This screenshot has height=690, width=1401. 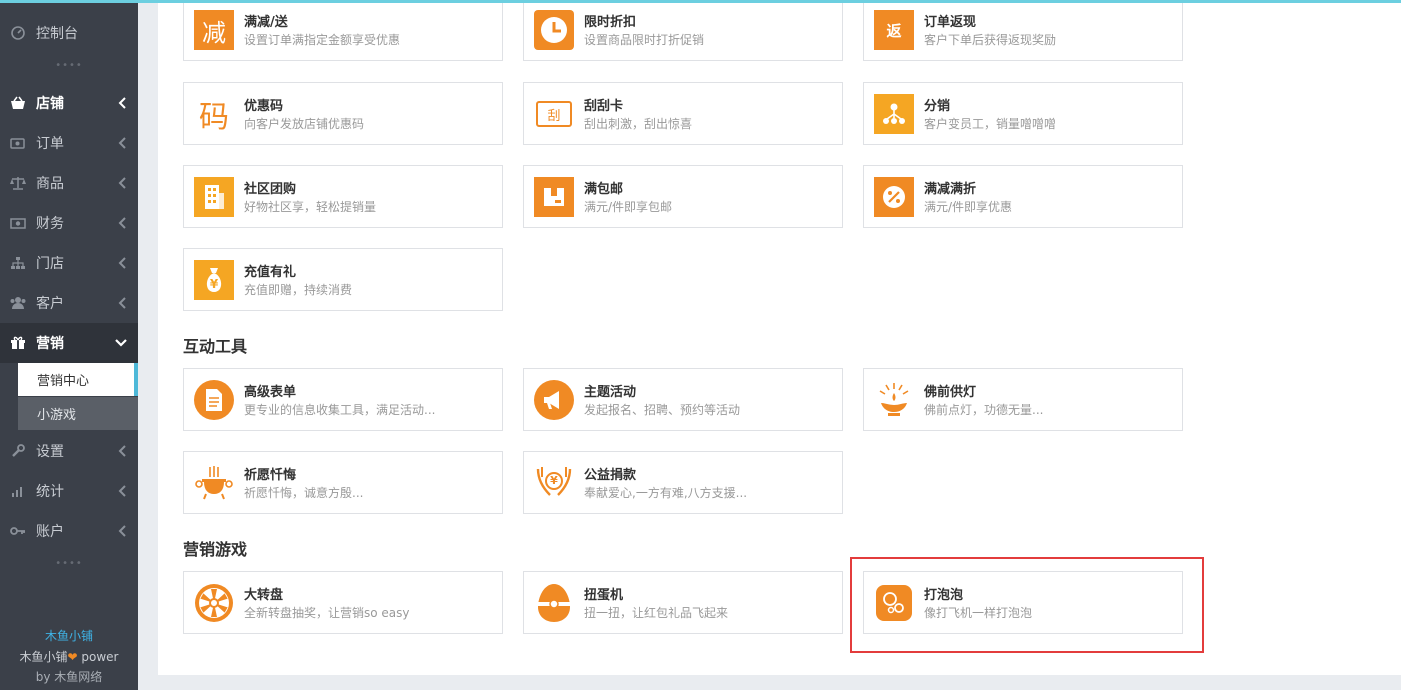 What do you see at coordinates (656, 613) in the screenshot?
I see `card-desc: 扭一扭，让红包礼品飞起来` at bounding box center [656, 613].